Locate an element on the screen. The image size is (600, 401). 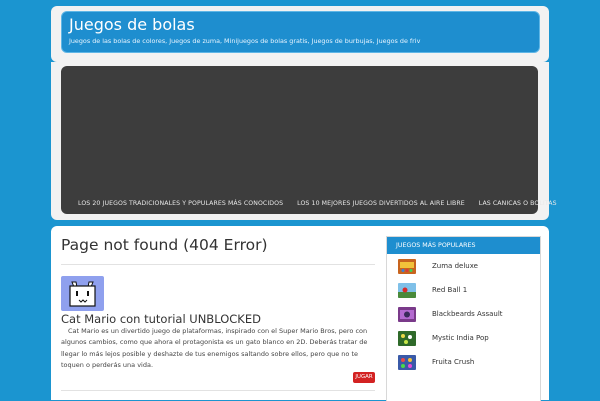
post-title-link: Cat Mario con tutorial UNBLOCKED is located at coordinates (161, 319).